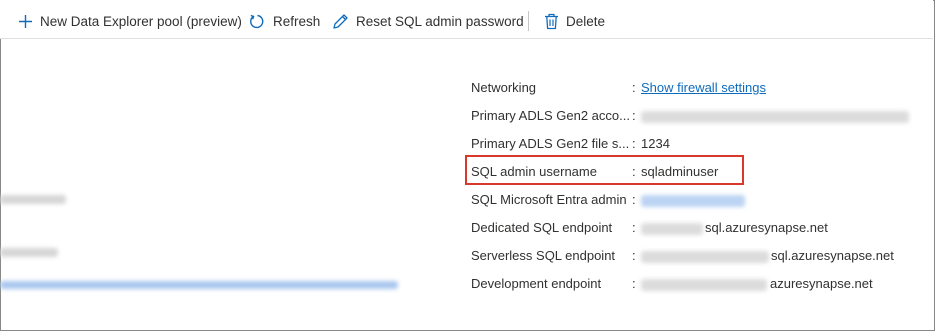 The width and height of the screenshot is (935, 331). I want to click on trash-icon, so click(551, 21).